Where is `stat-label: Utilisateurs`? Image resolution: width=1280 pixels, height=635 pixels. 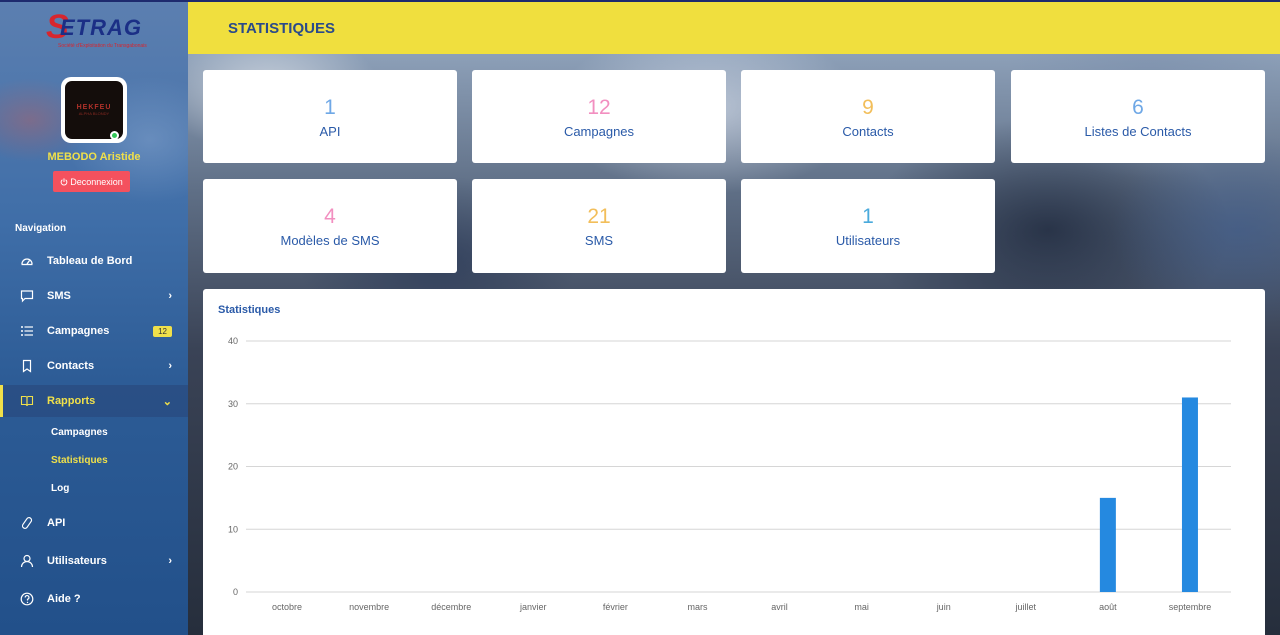
stat-label: Utilisateurs is located at coordinates (868, 240).